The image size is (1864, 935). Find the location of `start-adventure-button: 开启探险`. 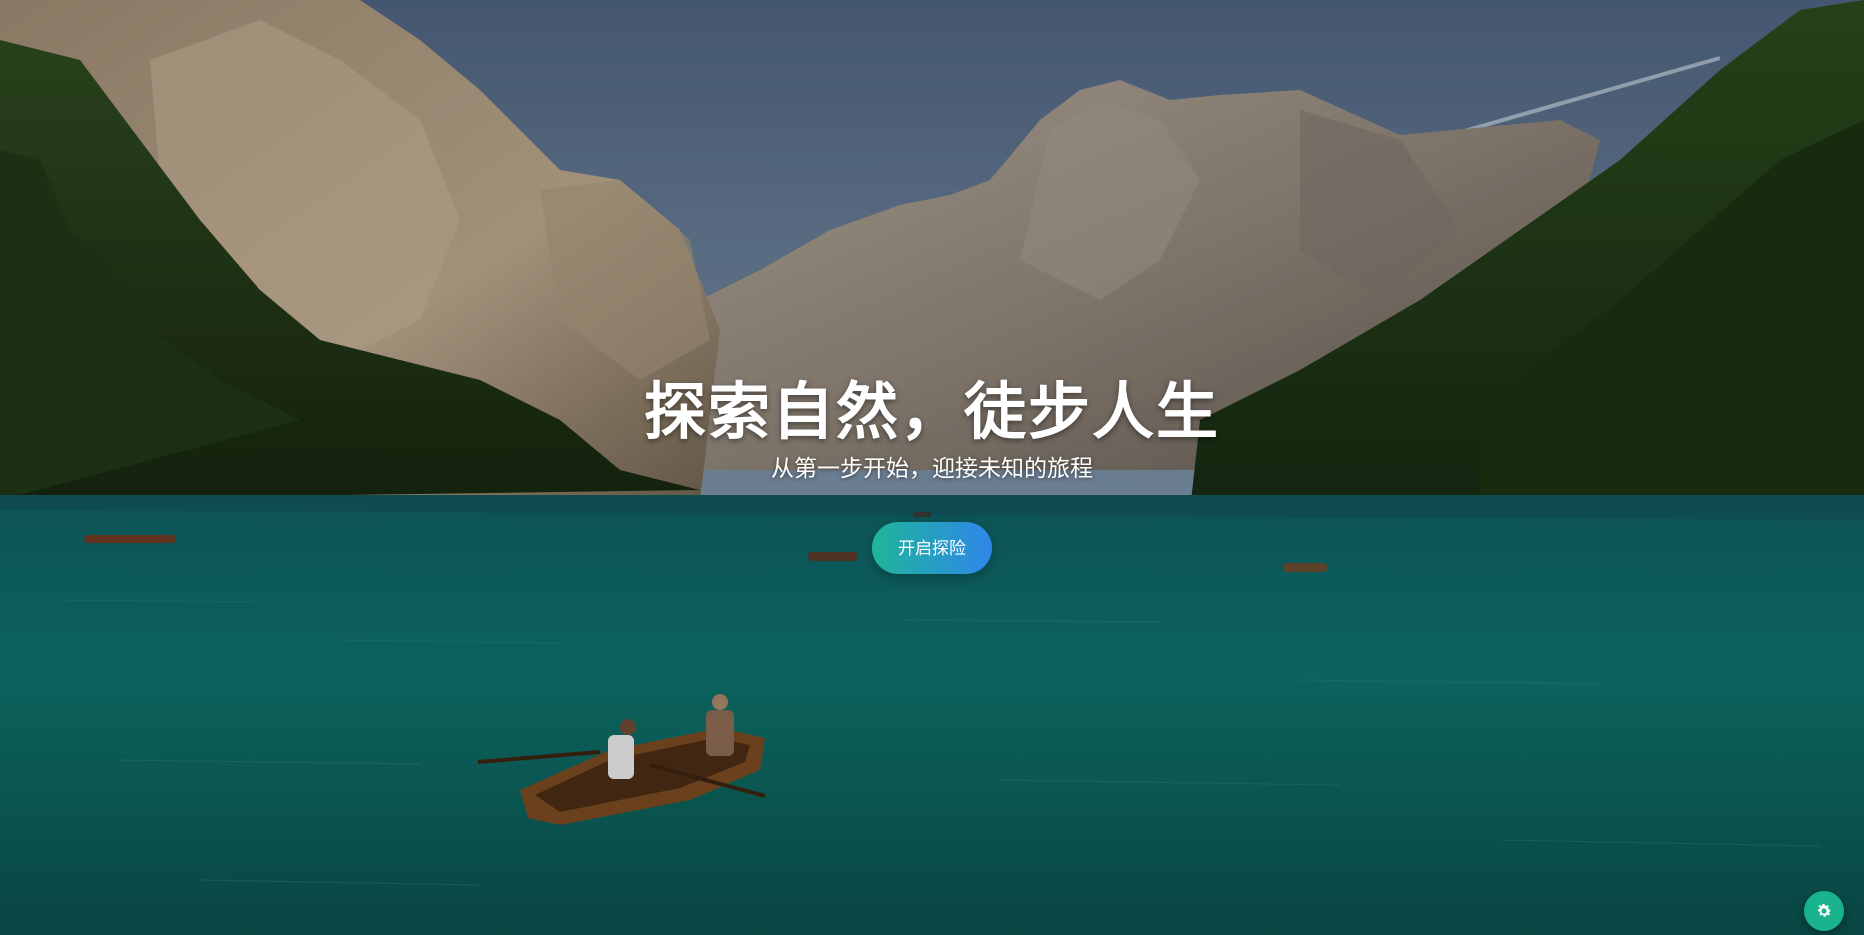

start-adventure-button: 开启探险 is located at coordinates (932, 548).